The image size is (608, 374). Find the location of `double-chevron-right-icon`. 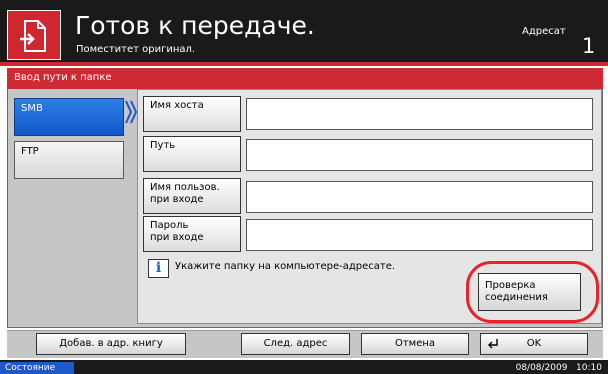

double-chevron-right-icon is located at coordinates (131, 112).